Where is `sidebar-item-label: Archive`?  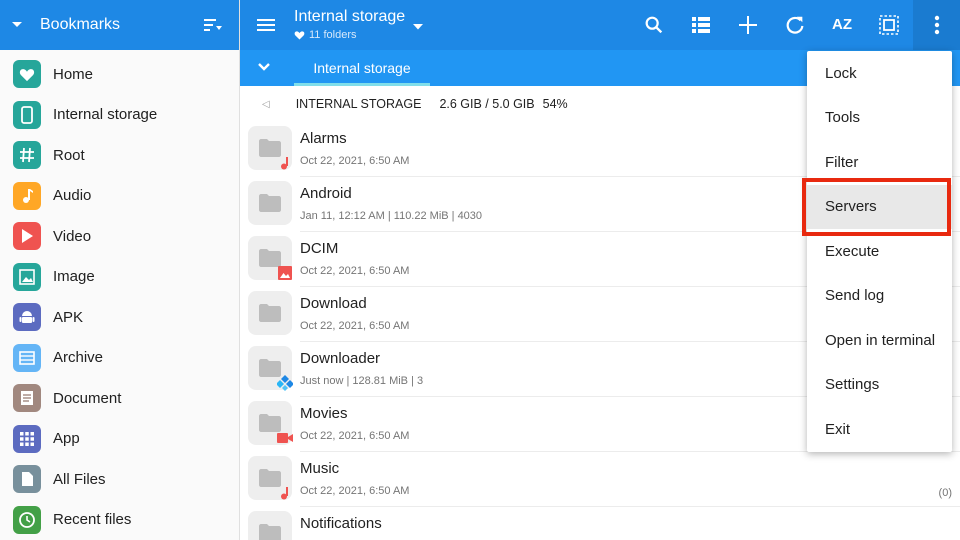
sidebar-item-label: Archive is located at coordinates (78, 358).